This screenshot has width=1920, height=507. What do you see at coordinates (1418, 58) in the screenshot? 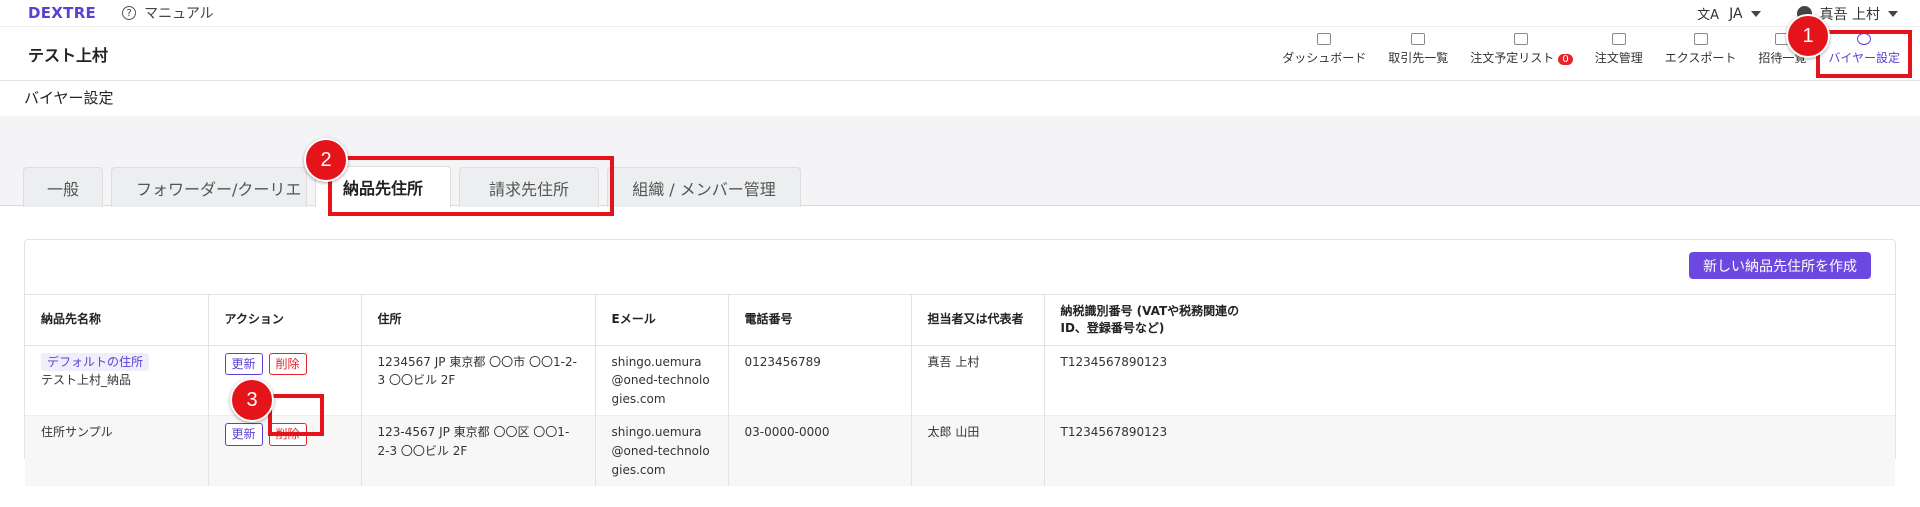
I see `nav-label: 取引先一覧` at bounding box center [1418, 58].